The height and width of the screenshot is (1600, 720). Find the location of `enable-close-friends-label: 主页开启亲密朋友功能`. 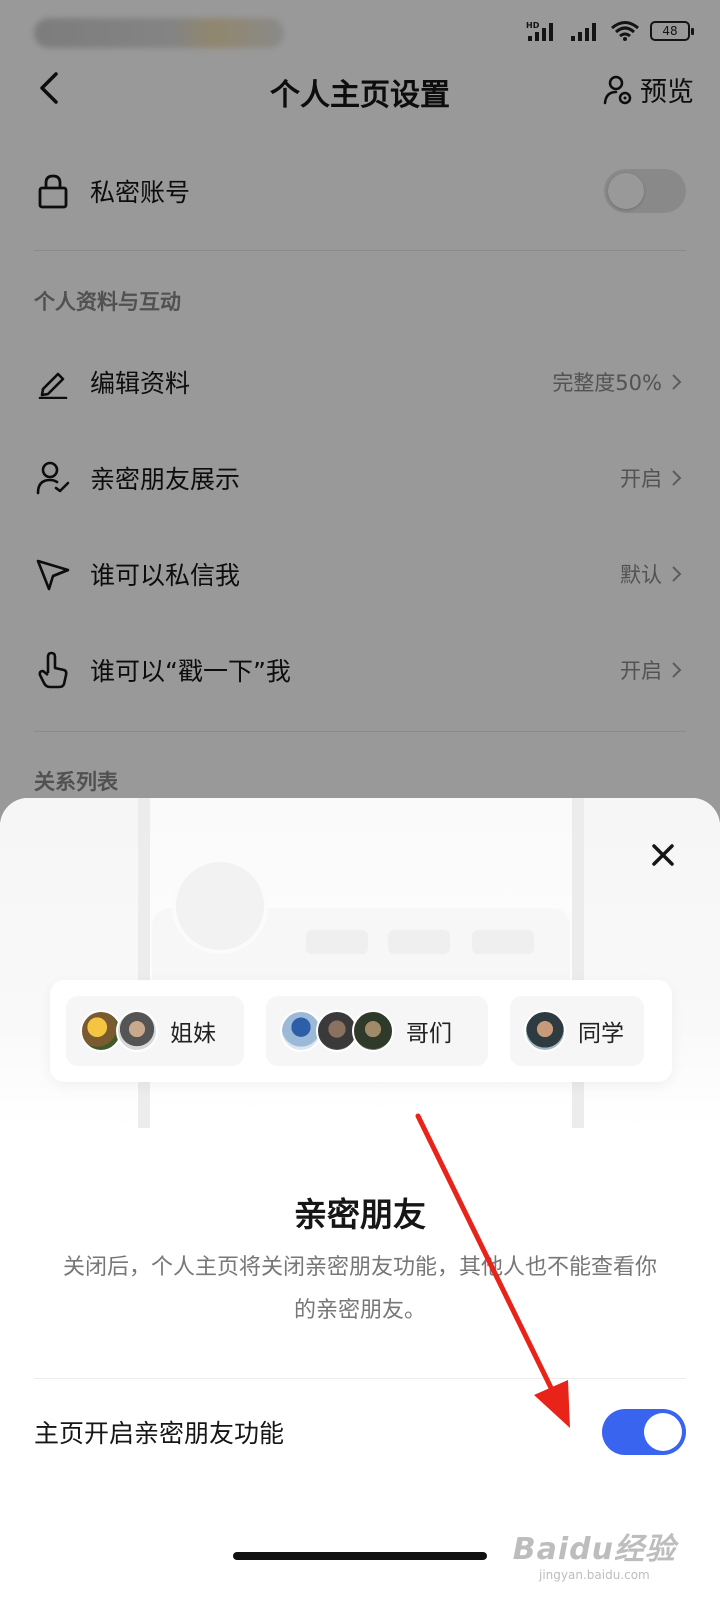

enable-close-friends-label: 主页开启亲密朋友功能 is located at coordinates (159, 1433).